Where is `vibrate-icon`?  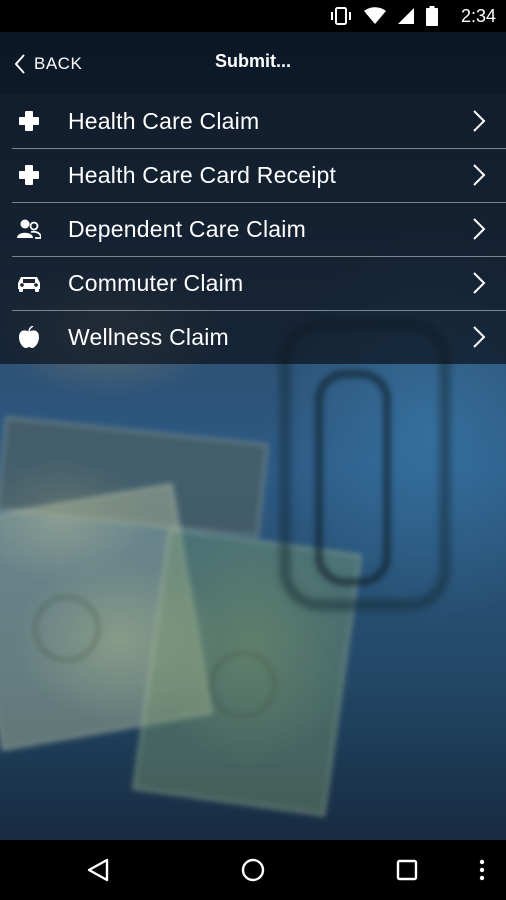
vibrate-icon is located at coordinates (341, 16).